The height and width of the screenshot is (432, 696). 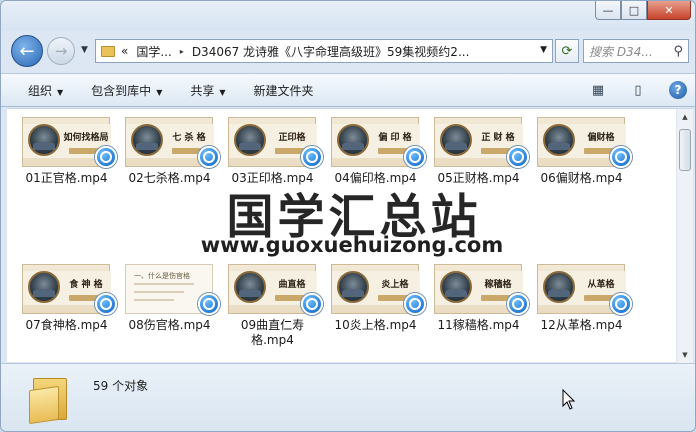 I want to click on file-item: 曲直格 09曲直仁寿格.mp4, so click(x=272, y=306).